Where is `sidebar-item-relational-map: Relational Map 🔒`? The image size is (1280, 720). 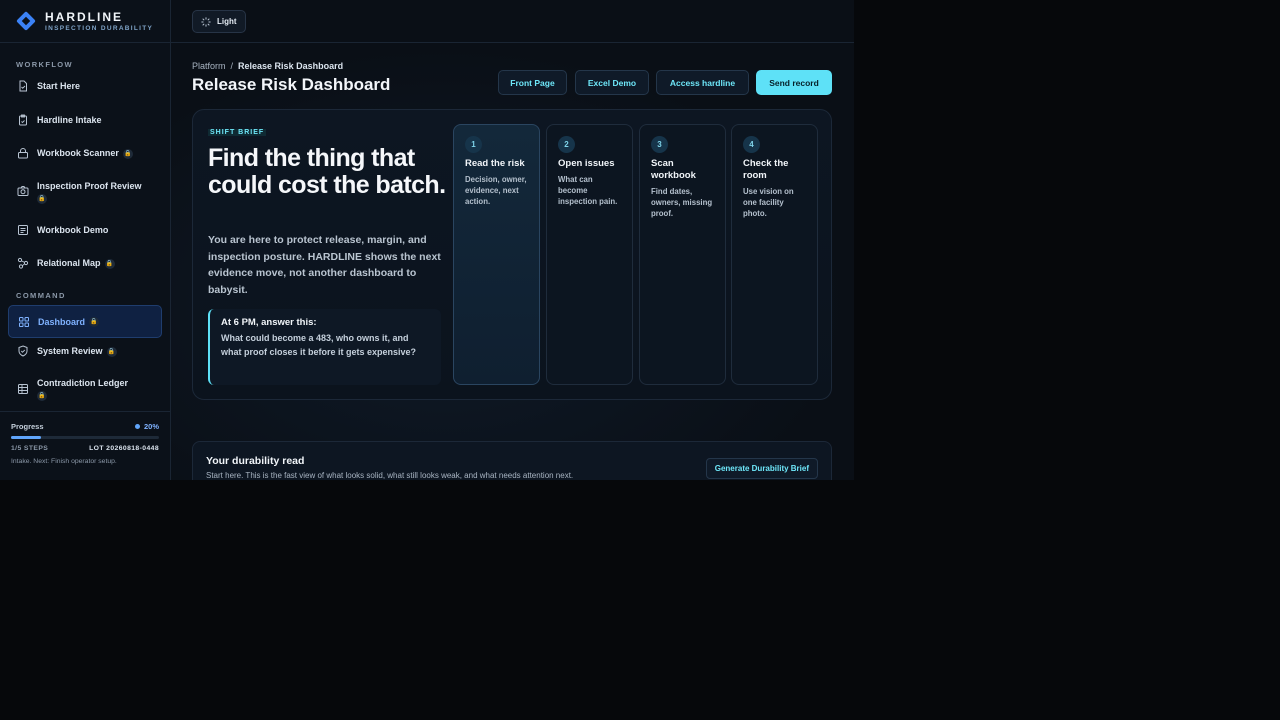 sidebar-item-relational-map: Relational Map 🔒 is located at coordinates (85, 263).